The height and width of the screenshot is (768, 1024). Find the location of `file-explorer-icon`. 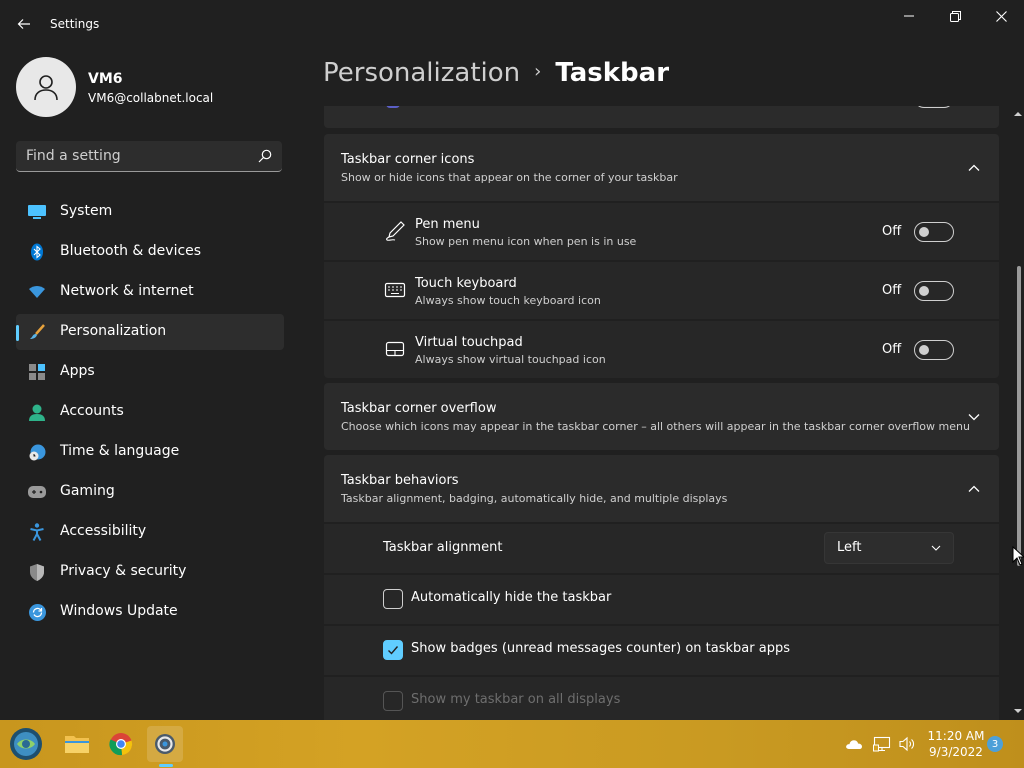

file-explorer-icon is located at coordinates (77, 744).